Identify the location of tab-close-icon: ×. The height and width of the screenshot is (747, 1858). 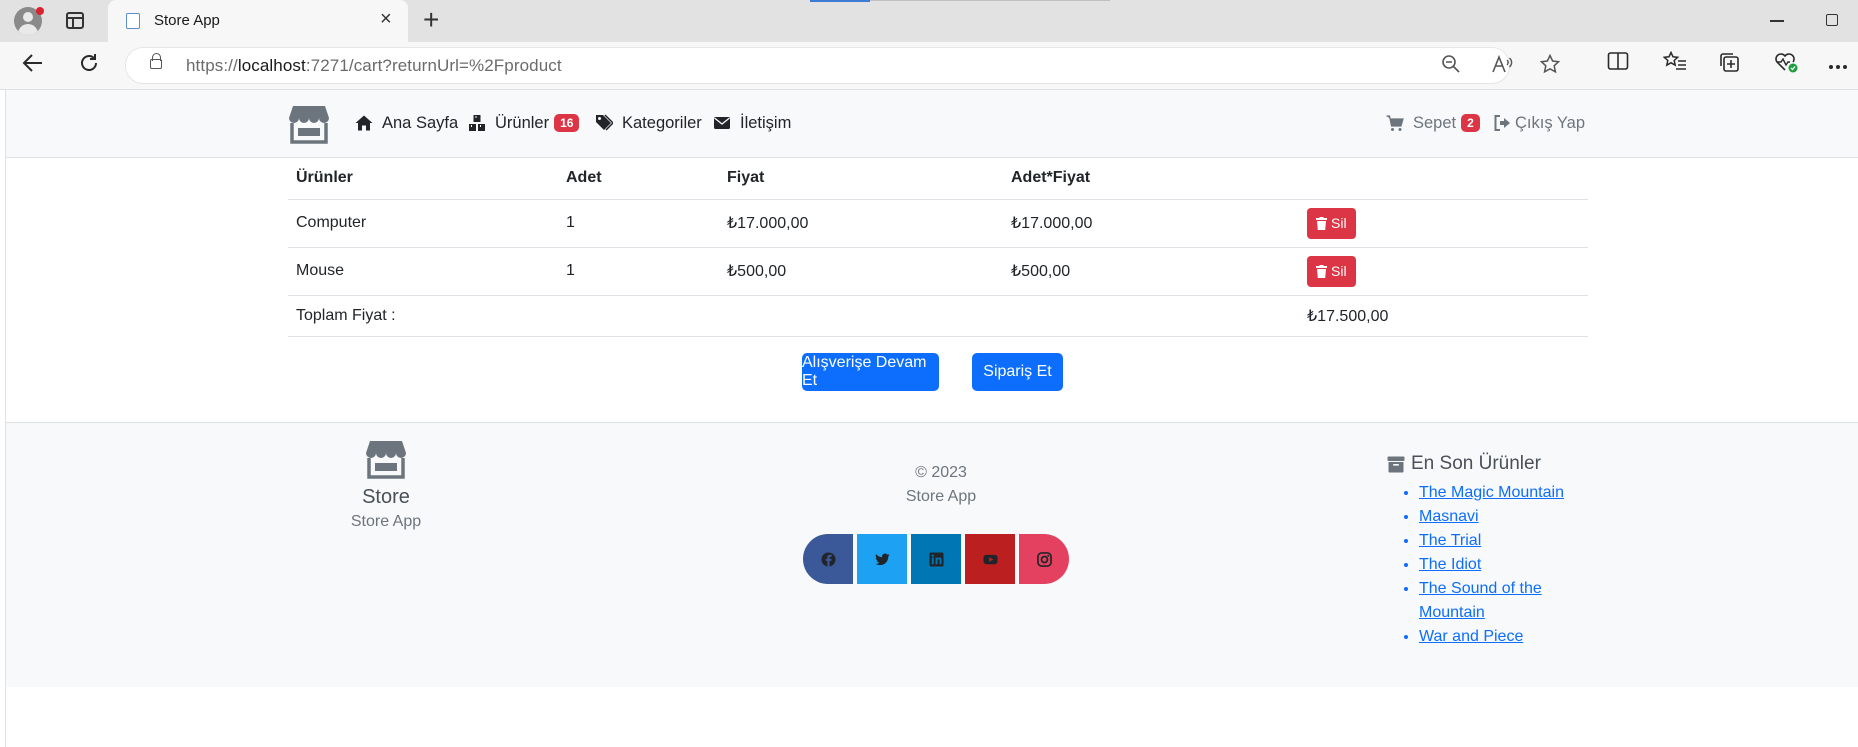
(386, 19).